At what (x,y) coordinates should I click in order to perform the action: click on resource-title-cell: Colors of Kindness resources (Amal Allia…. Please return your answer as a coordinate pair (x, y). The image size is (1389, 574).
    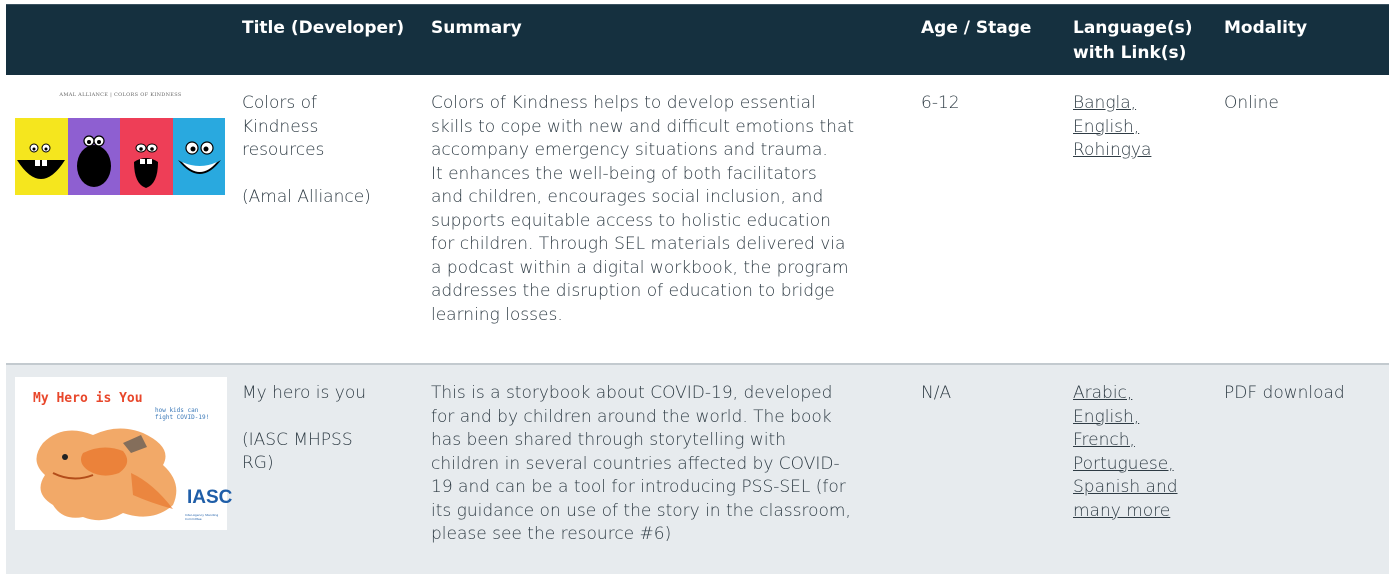
    Looking at the image, I should click on (327, 150).